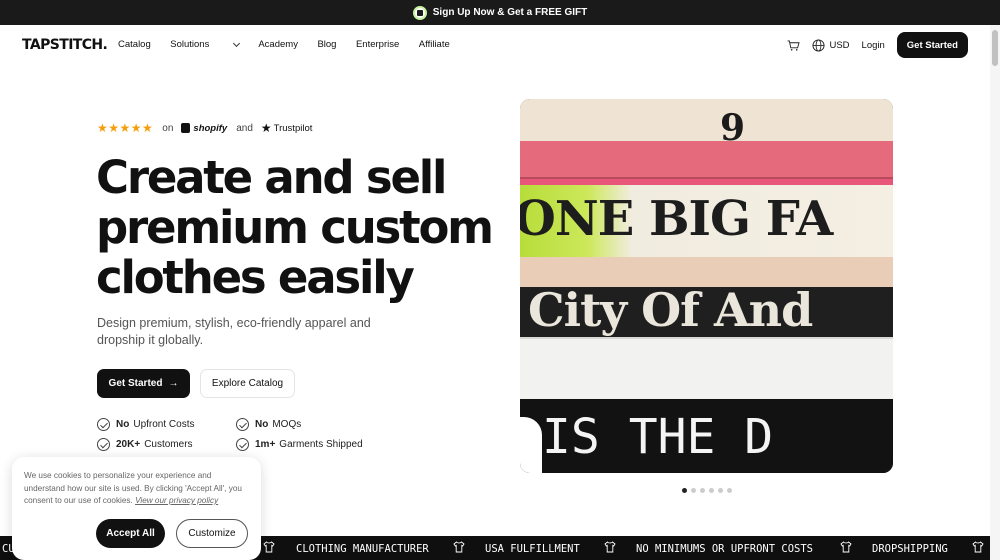 The height and width of the screenshot is (560, 1000). I want to click on gift-icon, so click(419, 12).